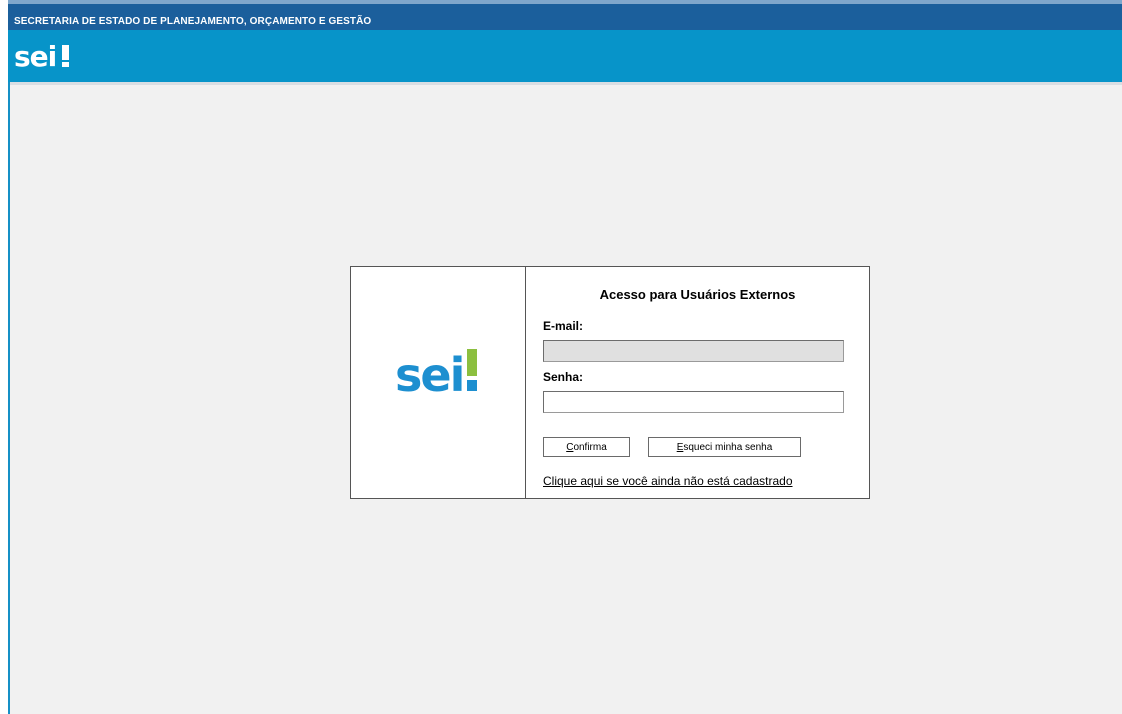 The image size is (1122, 714). I want to click on header-bar: sei, so click(565, 56).